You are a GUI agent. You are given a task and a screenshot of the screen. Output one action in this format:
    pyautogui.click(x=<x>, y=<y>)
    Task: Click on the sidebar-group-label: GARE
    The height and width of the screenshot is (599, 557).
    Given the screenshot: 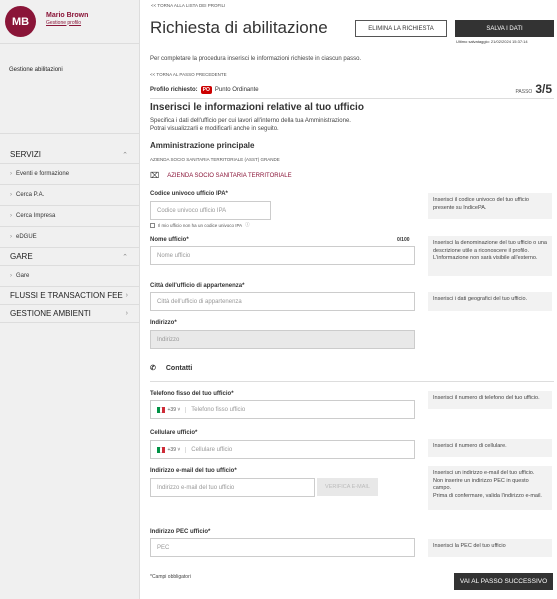 What is the action you would take?
    pyautogui.click(x=21, y=256)
    